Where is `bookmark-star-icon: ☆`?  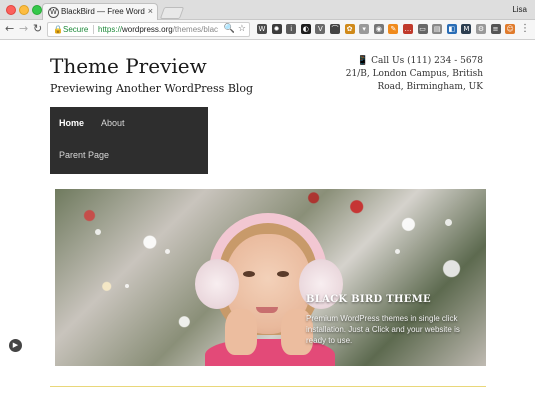
bookmark-star-icon: ☆ is located at coordinates (242, 29).